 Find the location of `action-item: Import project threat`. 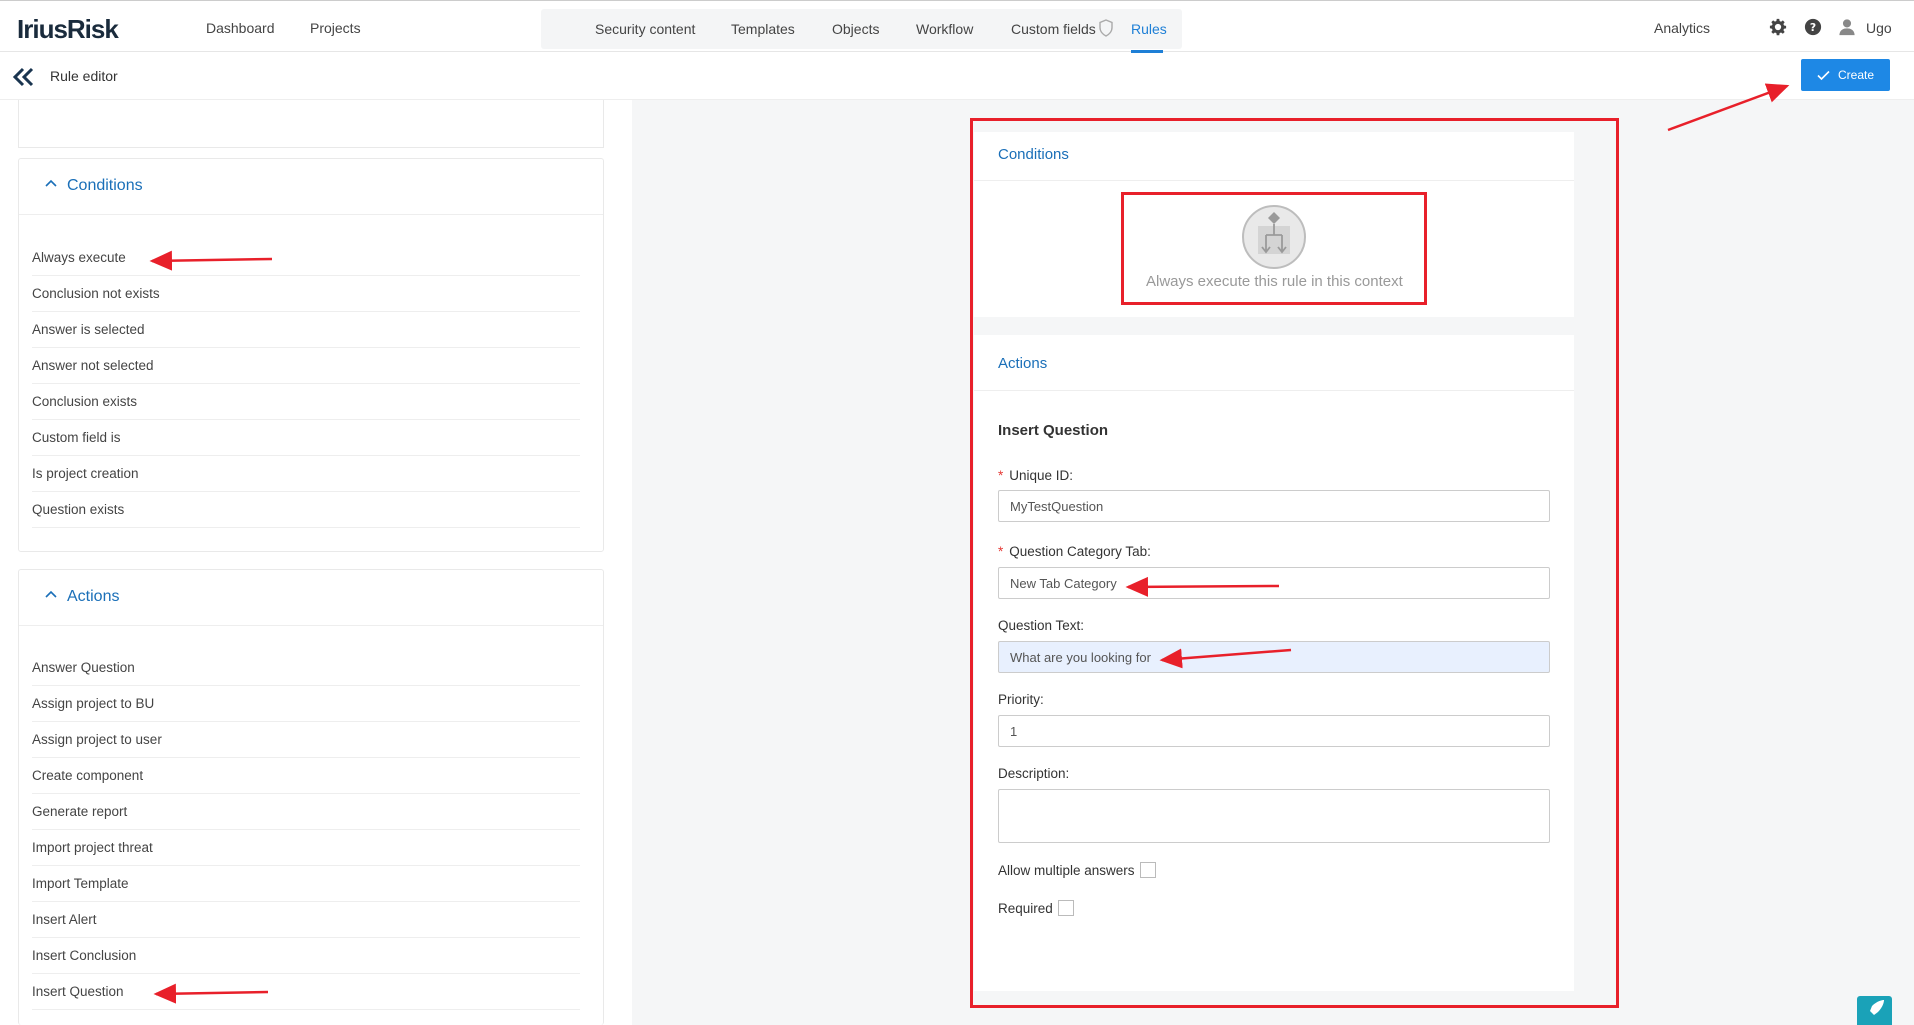

action-item: Import project threat is located at coordinates (306, 848).